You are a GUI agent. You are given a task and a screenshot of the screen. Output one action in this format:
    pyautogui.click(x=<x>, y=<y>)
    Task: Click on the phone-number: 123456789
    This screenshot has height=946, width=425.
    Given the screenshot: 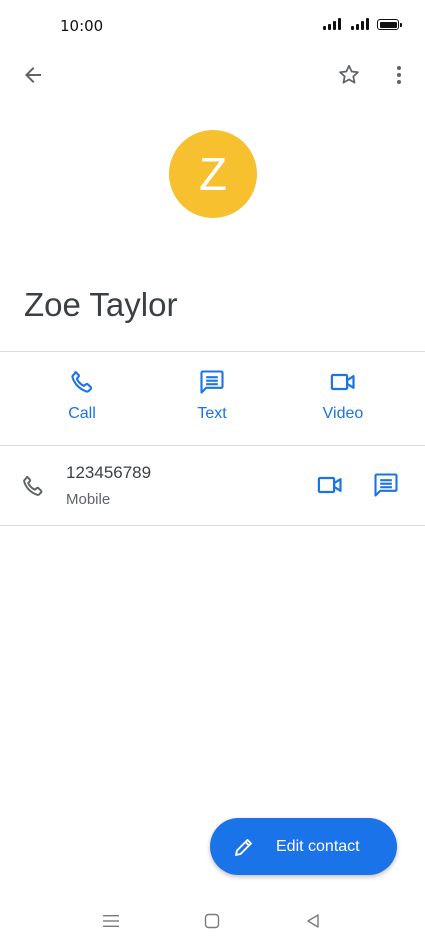 What is the action you would take?
    pyautogui.click(x=109, y=472)
    